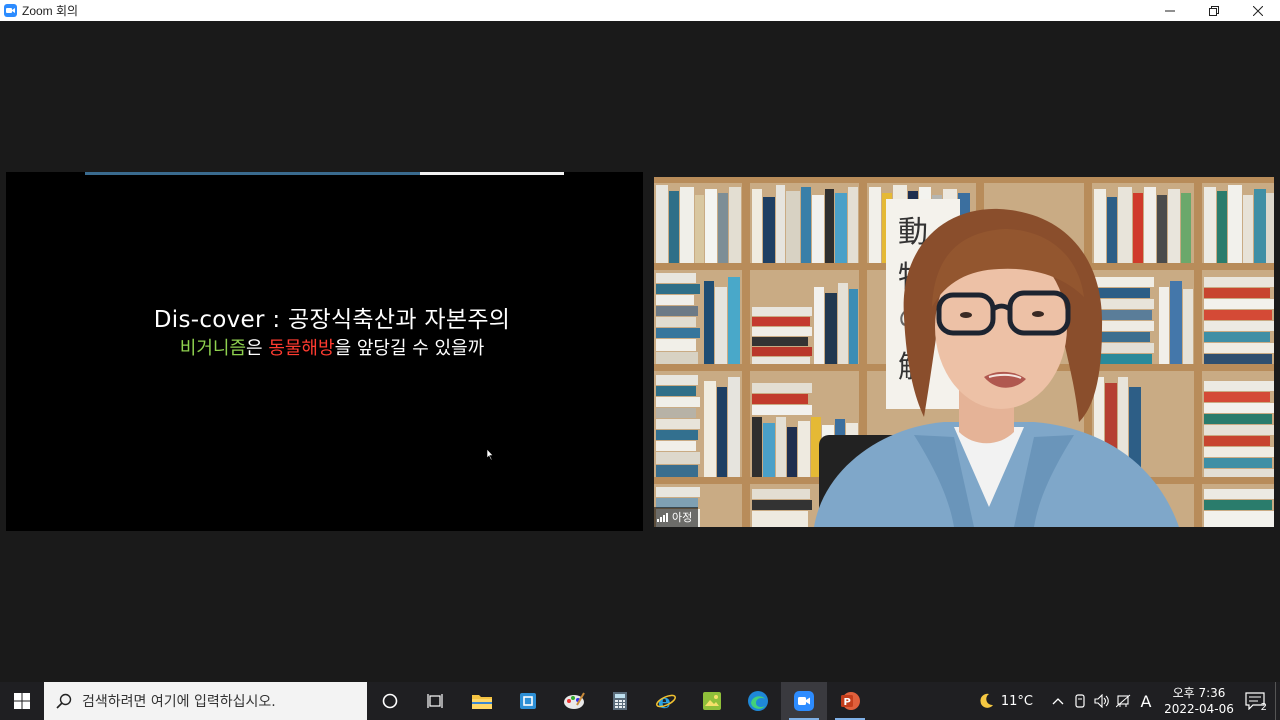 Image resolution: width=1280 pixels, height=720 pixels. What do you see at coordinates (10, 10) in the screenshot?
I see `zoom-app-icon` at bounding box center [10, 10].